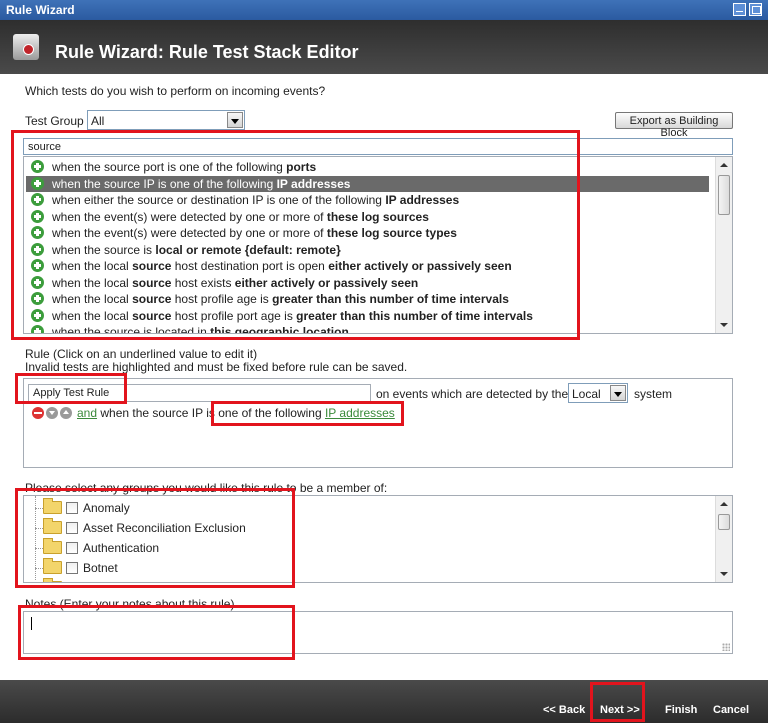  Describe the element at coordinates (98, 121) in the screenshot. I see `test-group-value: All` at that location.